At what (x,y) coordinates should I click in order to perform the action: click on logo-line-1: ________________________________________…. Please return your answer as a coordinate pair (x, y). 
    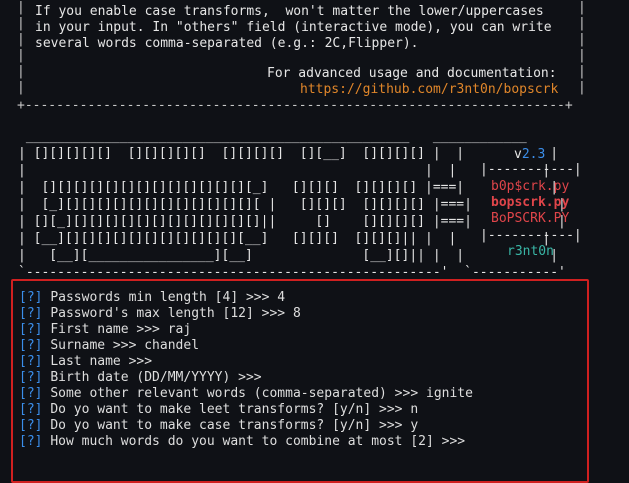
    Looking at the image, I should click on (272, 136).